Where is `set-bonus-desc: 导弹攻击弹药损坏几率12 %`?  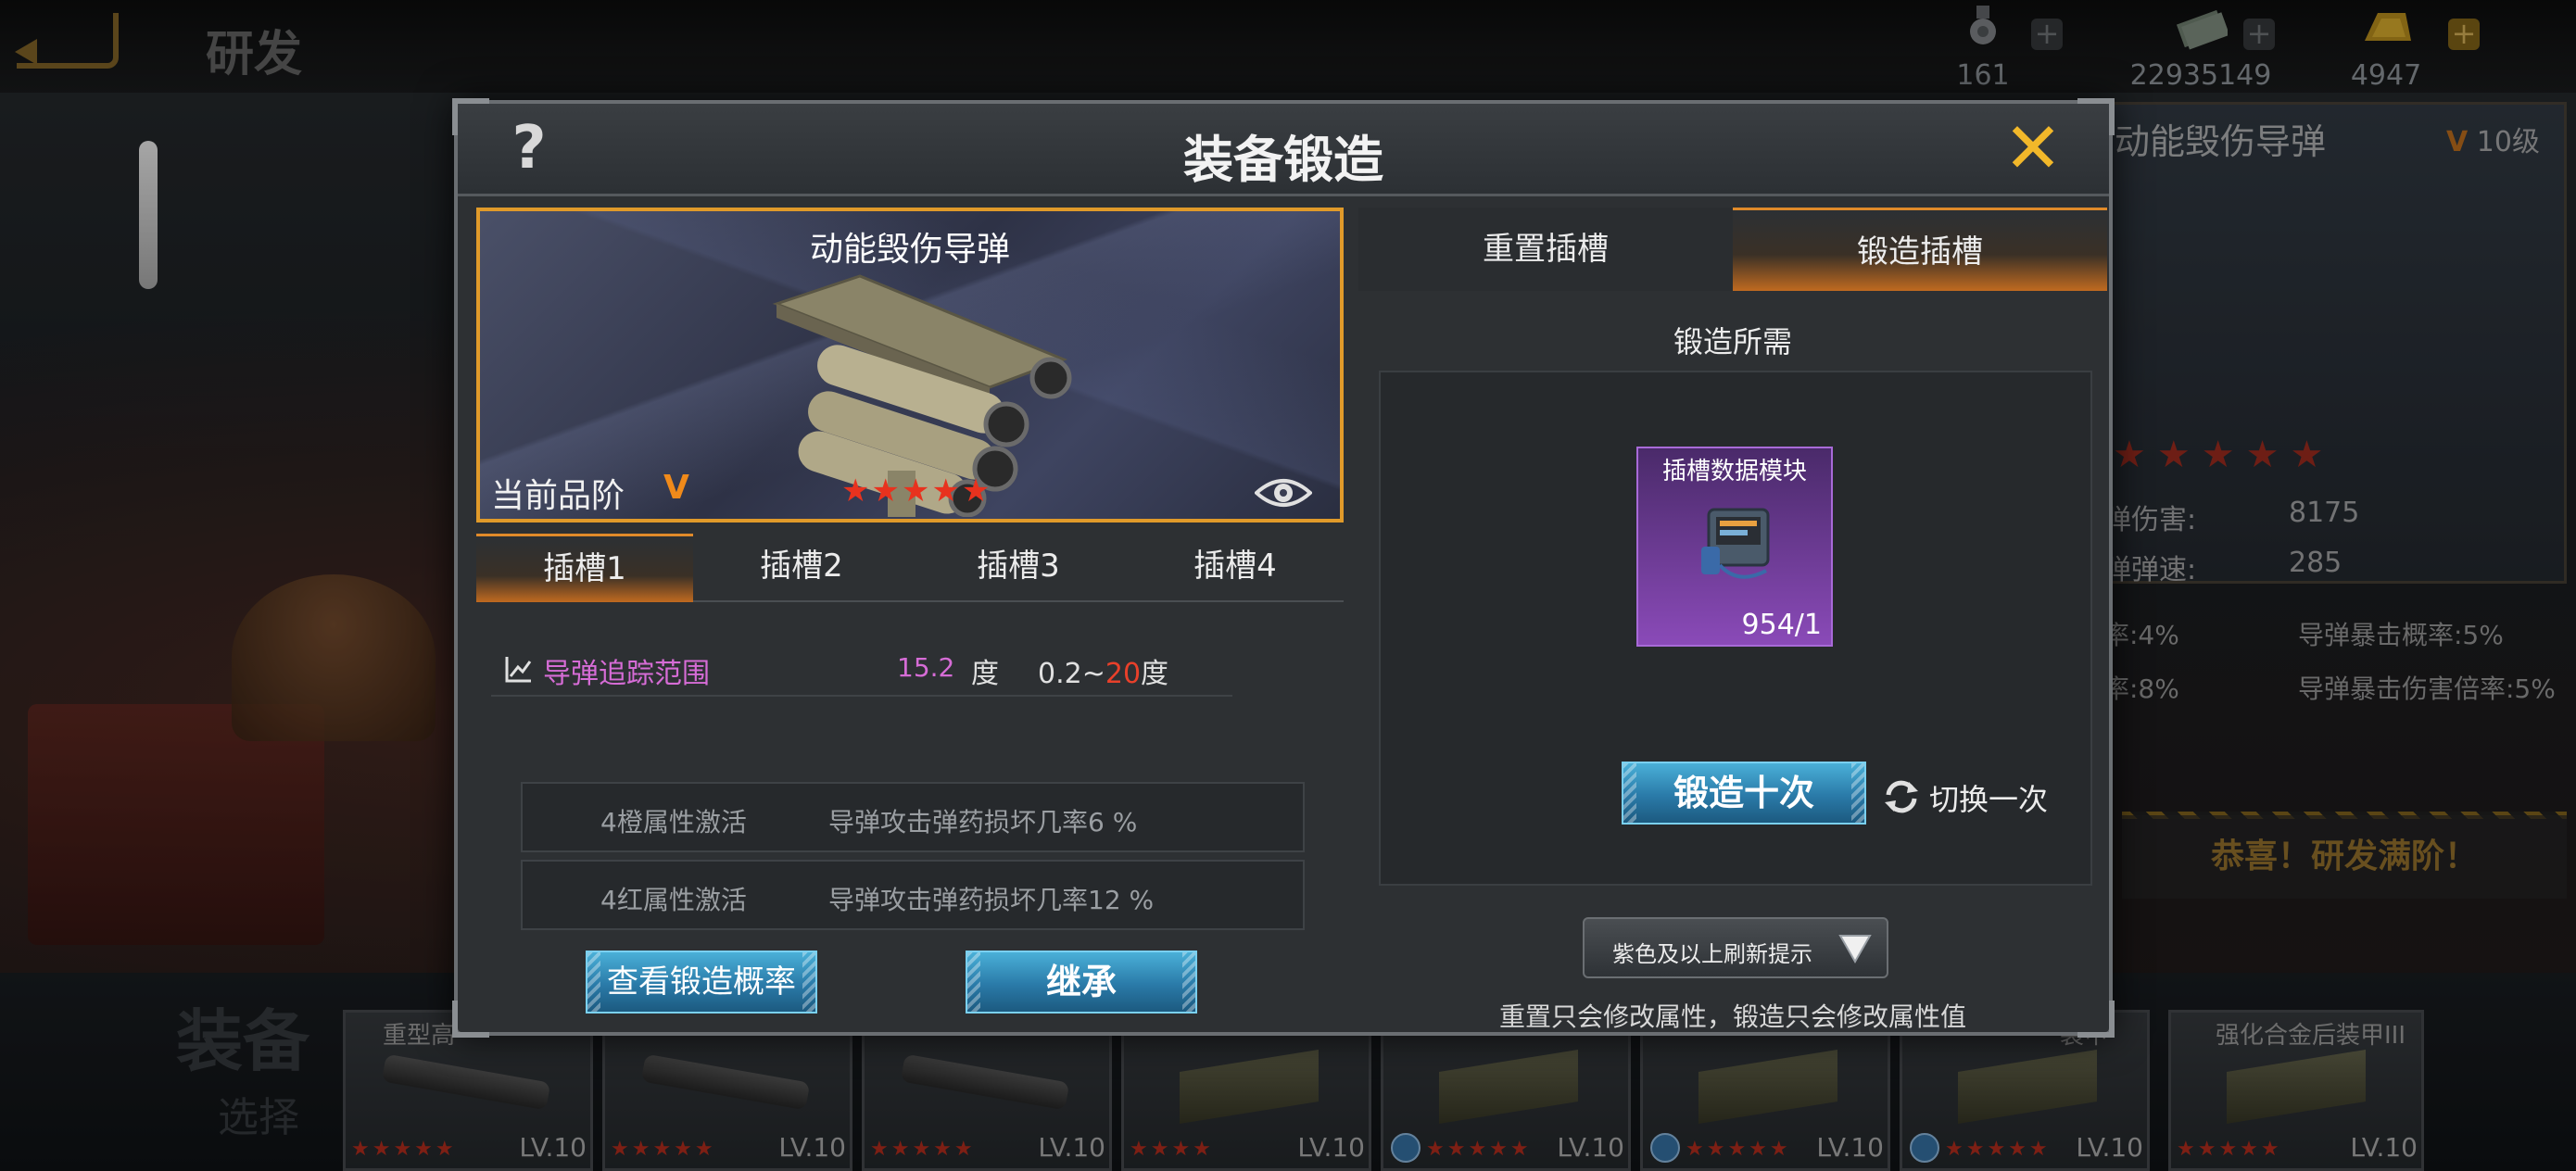 set-bonus-desc: 导弹攻击弹药损坏几率12 % is located at coordinates (991, 900).